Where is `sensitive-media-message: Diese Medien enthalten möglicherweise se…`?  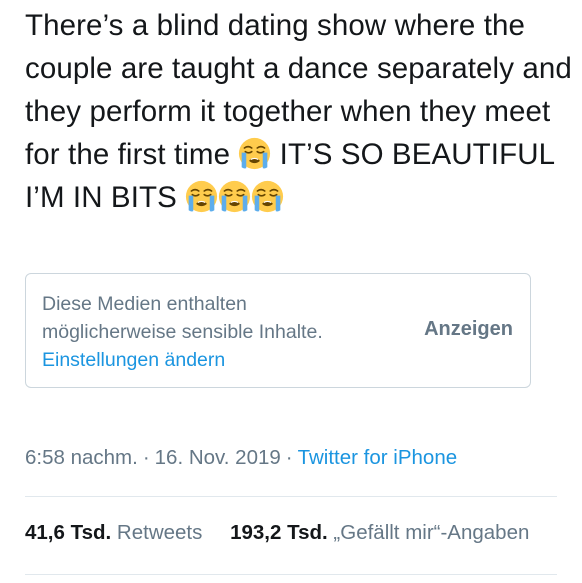
sensitive-media-message: Diese Medien enthalten möglicherweise se… is located at coordinates (212, 332).